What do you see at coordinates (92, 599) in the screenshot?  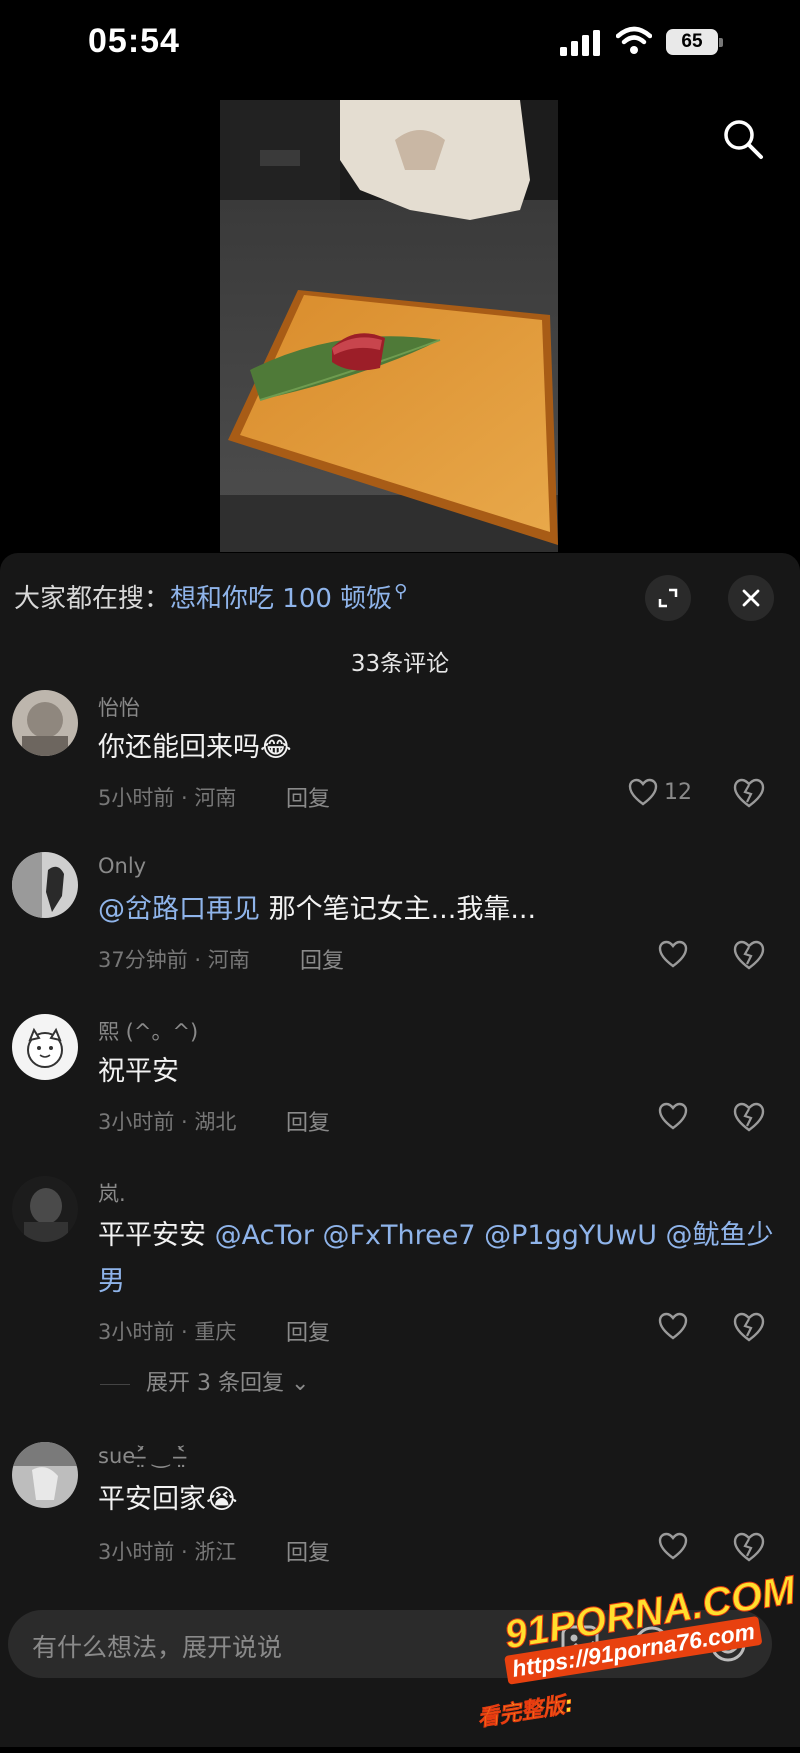 I see `hot-search-prefix: 大家都在搜：` at bounding box center [92, 599].